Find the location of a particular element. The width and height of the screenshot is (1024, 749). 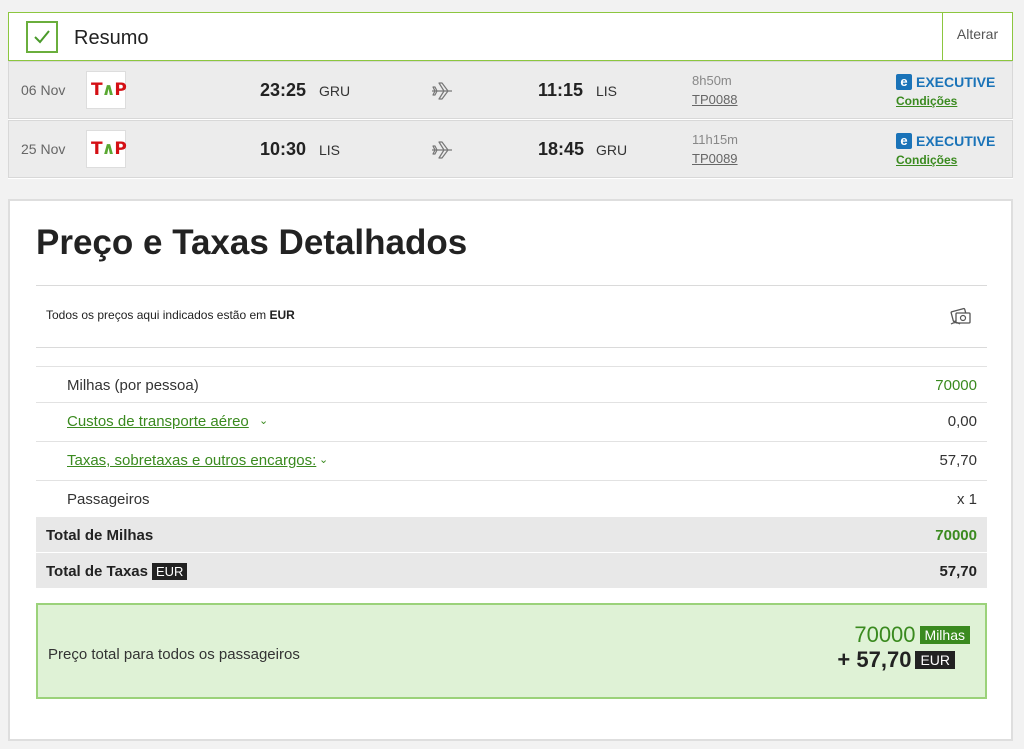

check-icon is located at coordinates (42, 37).